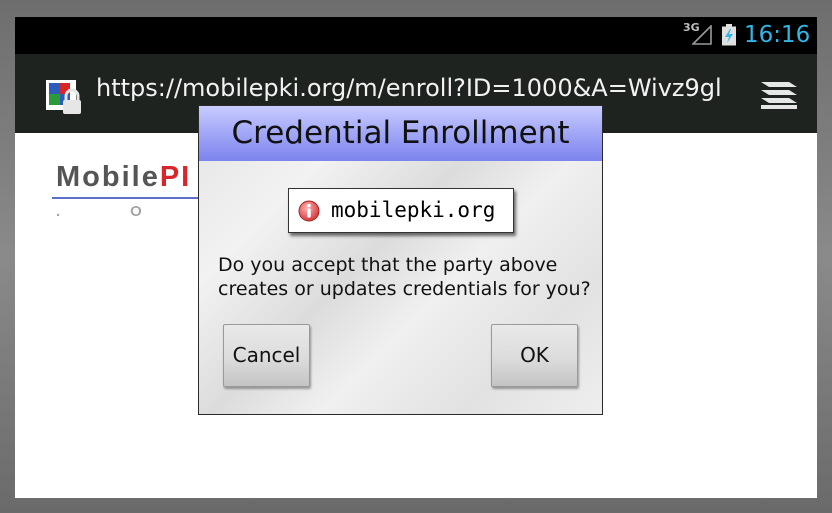  I want to click on clock: 16:16, so click(777, 35).